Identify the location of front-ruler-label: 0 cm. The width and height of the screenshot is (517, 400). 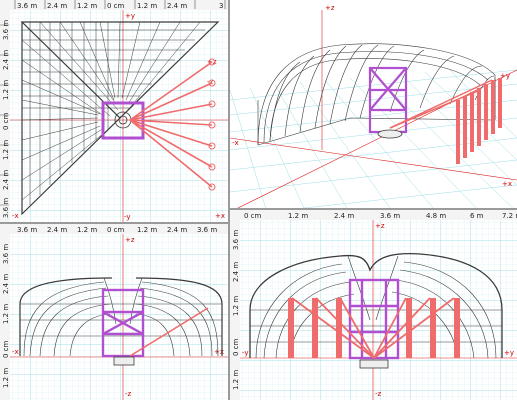
(116, 230).